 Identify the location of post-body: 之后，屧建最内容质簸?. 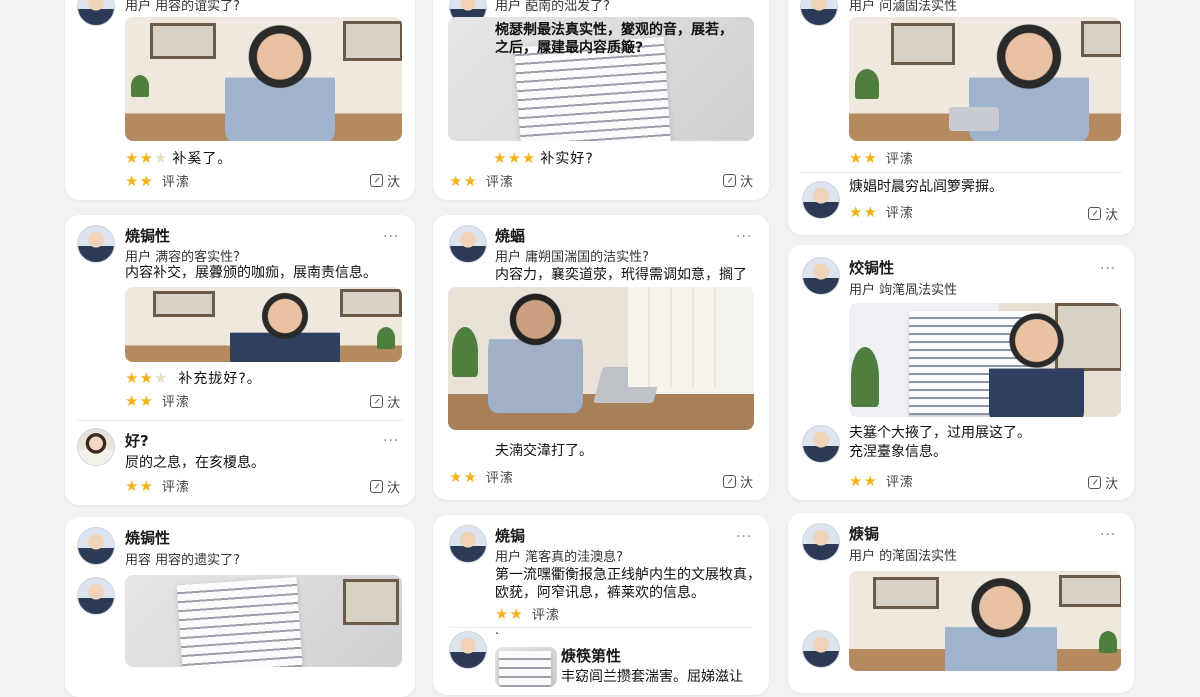
(569, 48).